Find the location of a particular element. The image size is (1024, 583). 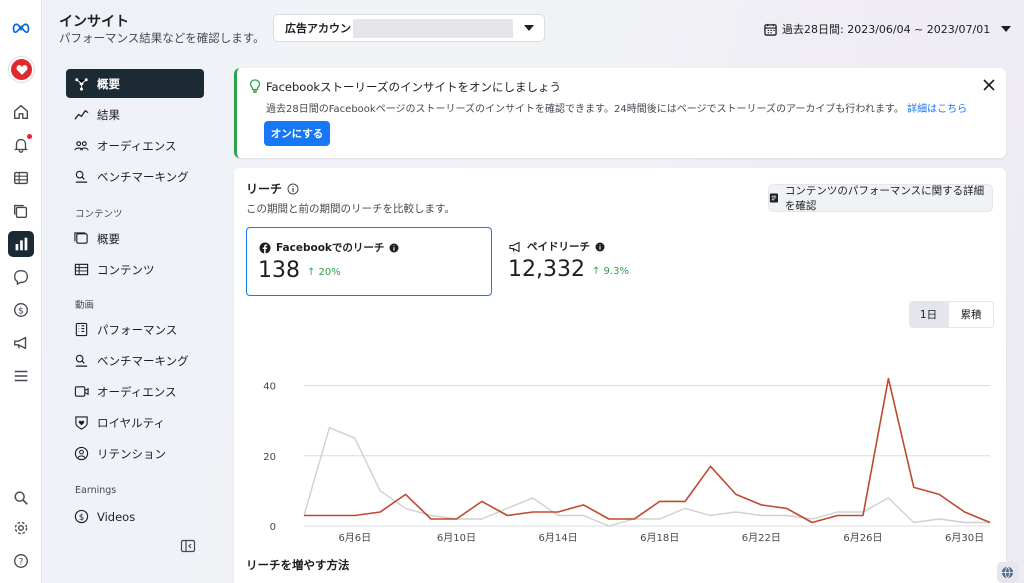

nav-item-videos: $ Videos is located at coordinates (135, 516).